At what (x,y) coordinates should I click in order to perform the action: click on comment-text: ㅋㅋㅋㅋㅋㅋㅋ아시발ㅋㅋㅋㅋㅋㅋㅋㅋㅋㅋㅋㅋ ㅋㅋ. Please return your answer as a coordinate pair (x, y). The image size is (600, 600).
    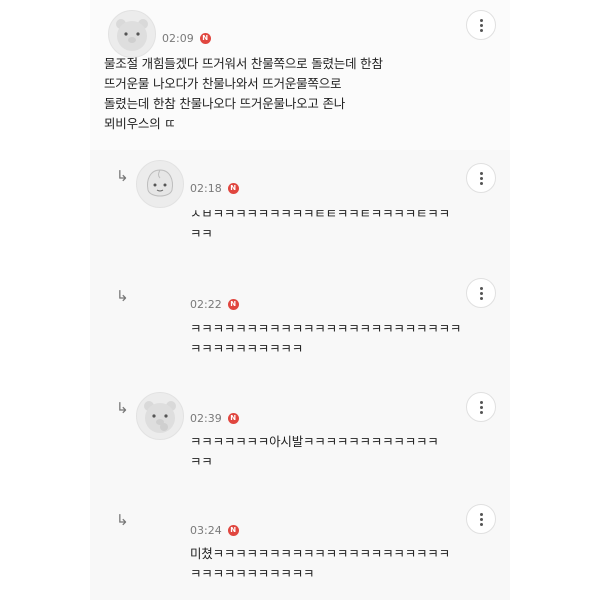
    Looking at the image, I should click on (314, 451).